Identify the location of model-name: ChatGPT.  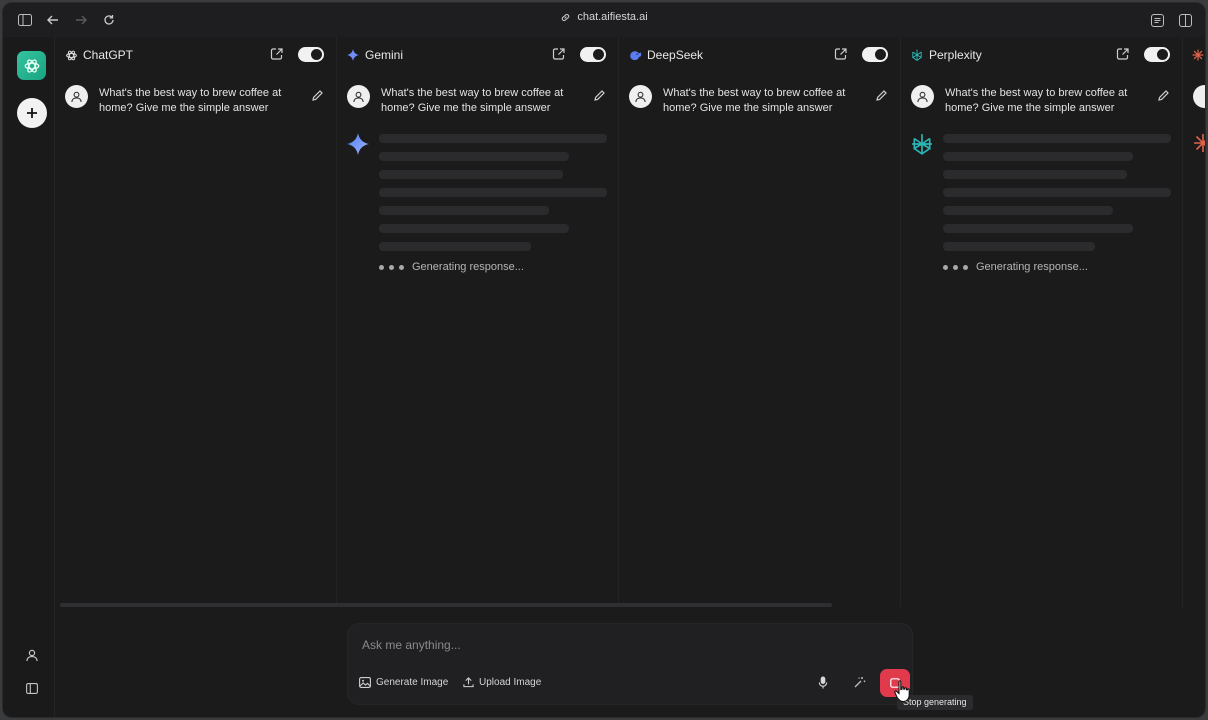
(108, 55).